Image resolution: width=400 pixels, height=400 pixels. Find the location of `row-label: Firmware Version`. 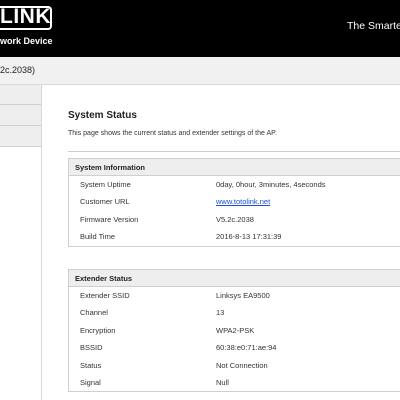

row-label: Firmware Version is located at coordinates (109, 219).